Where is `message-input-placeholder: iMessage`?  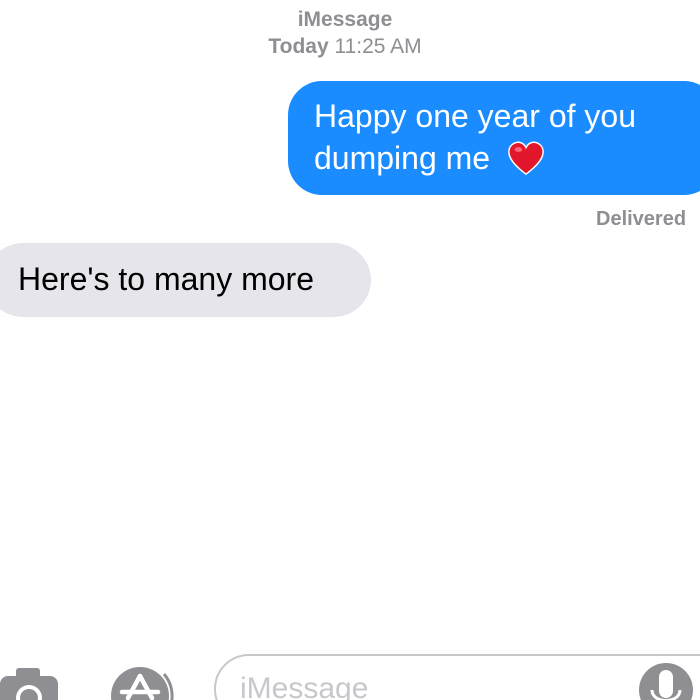 message-input-placeholder: iMessage is located at coordinates (304, 686).